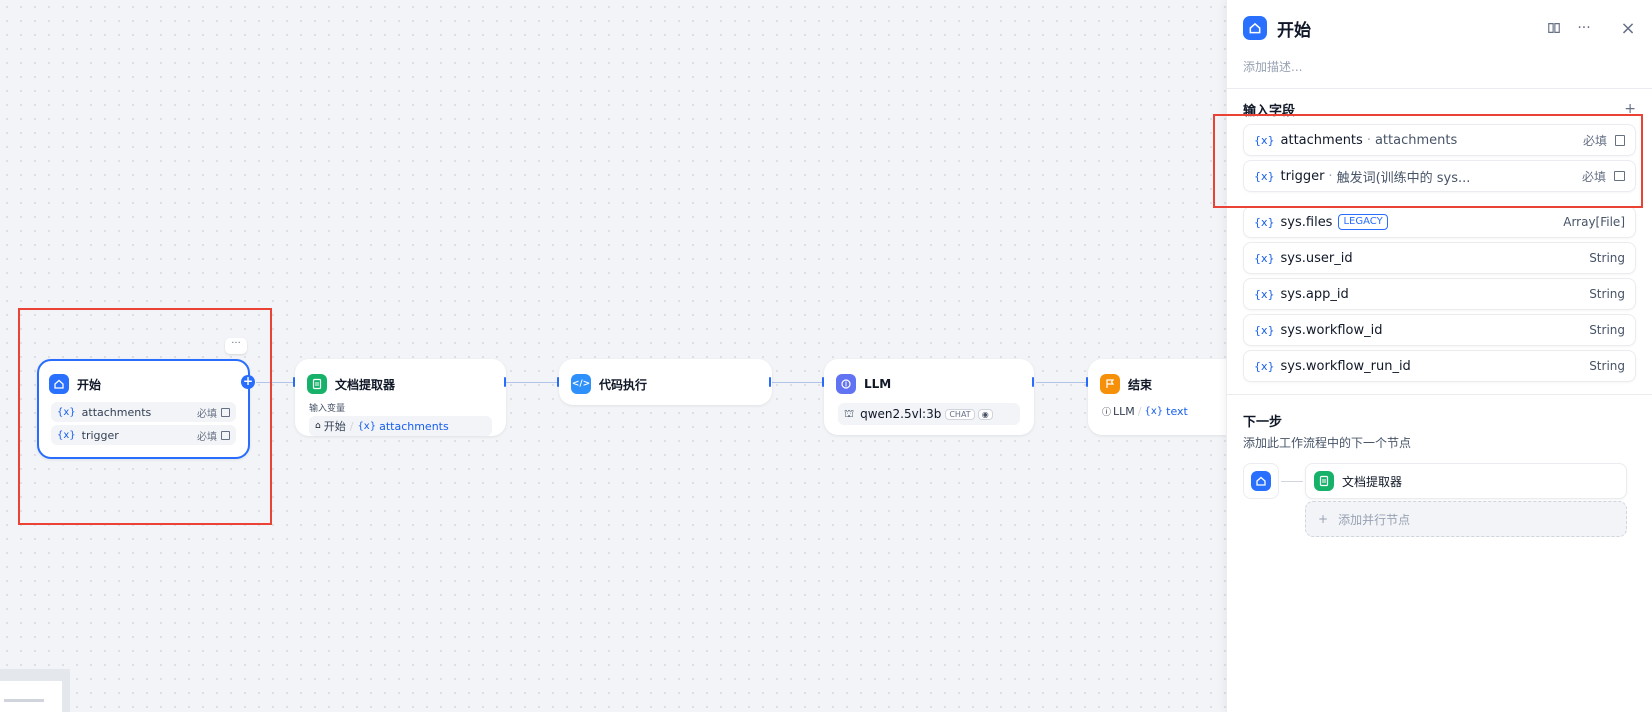 The height and width of the screenshot is (712, 1652). What do you see at coordinates (960, 414) in the screenshot?
I see `model-mode-badge: CHAT` at bounding box center [960, 414].